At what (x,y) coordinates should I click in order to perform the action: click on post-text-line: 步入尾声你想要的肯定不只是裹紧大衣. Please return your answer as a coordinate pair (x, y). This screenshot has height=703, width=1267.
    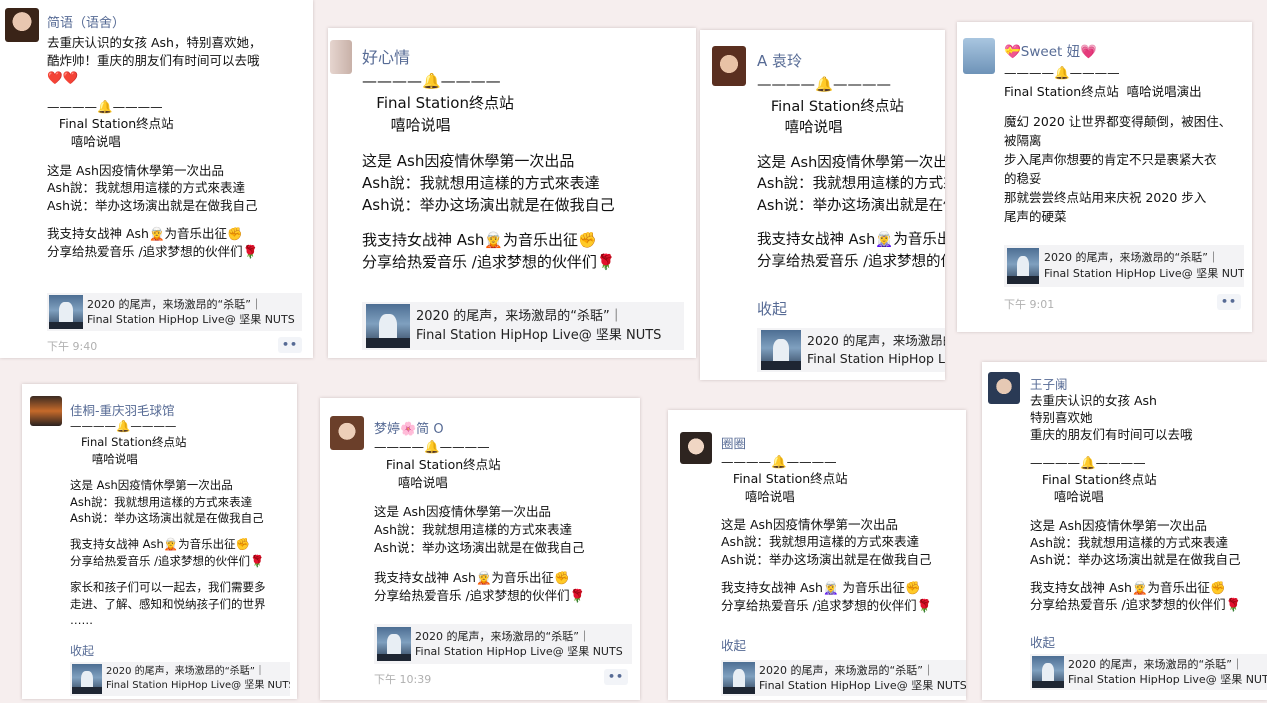
    Looking at the image, I should click on (1110, 160).